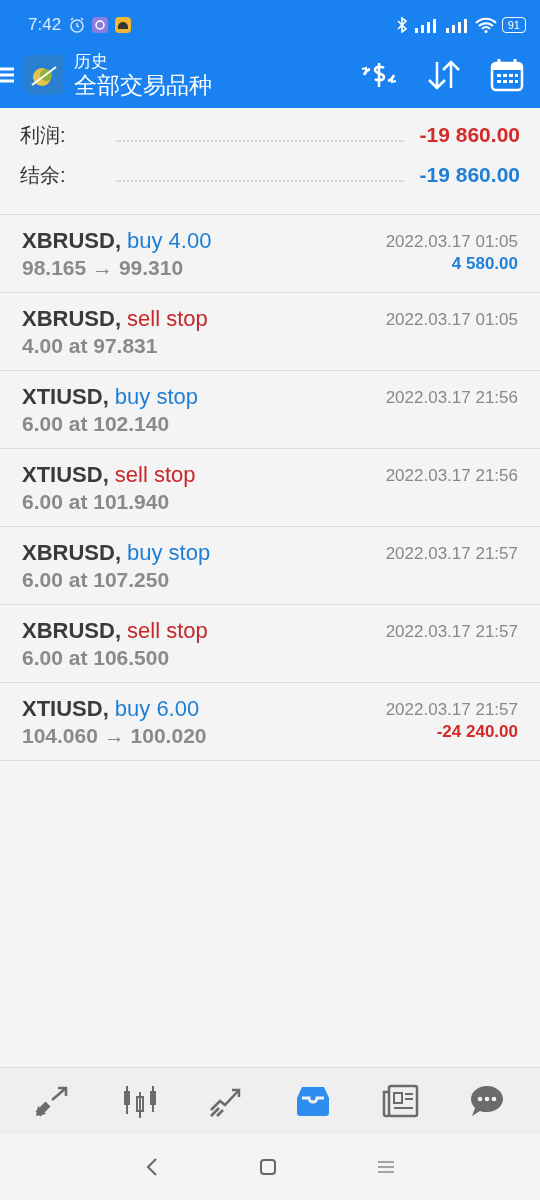 This screenshot has width=540, height=1200. I want to click on calendar-icon, so click(507, 75).